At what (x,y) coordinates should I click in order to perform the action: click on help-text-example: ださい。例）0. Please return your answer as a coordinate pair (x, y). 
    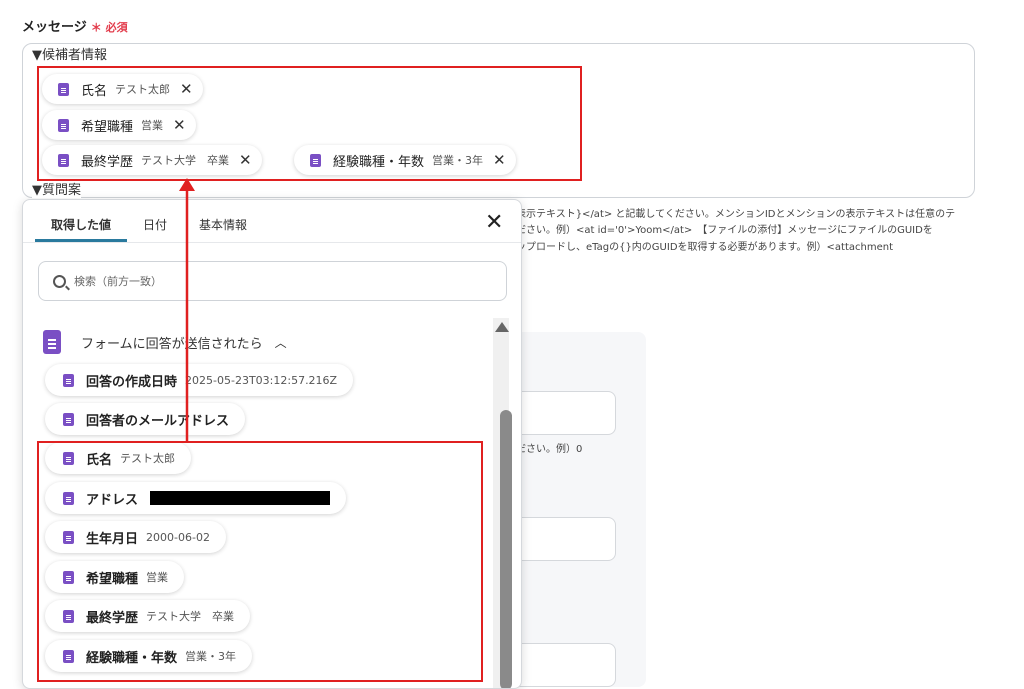
    Looking at the image, I should click on (549, 449).